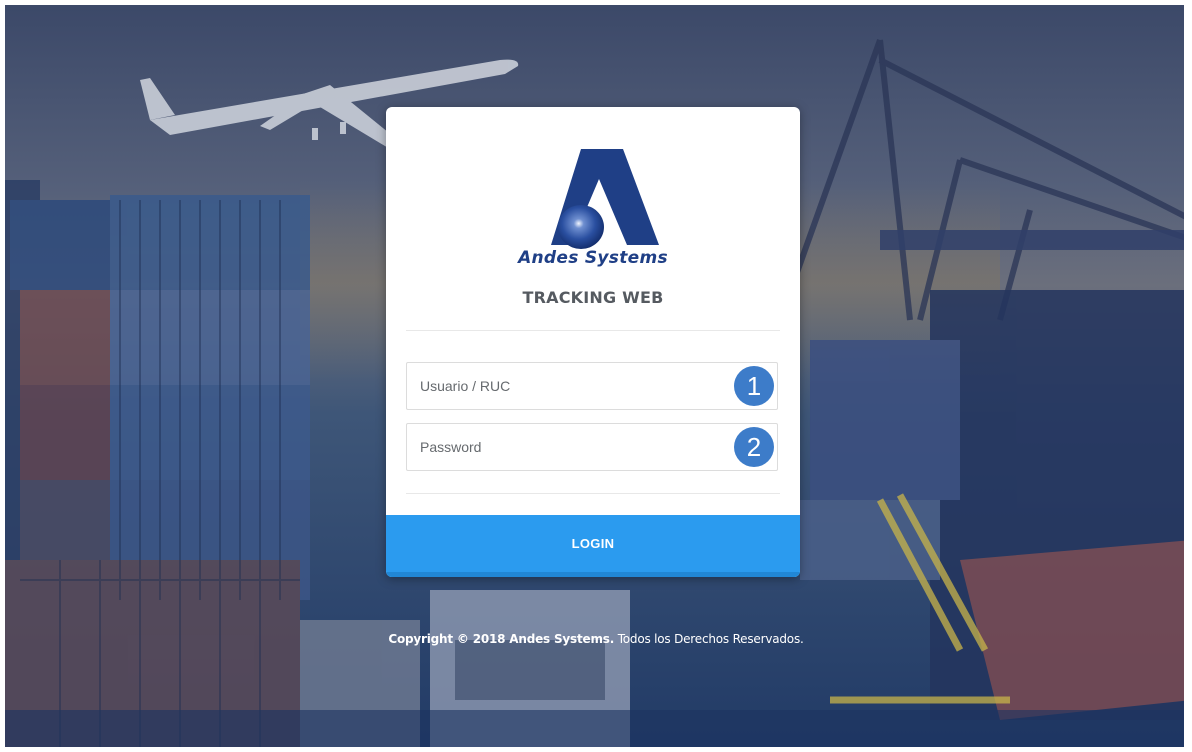  Describe the element at coordinates (593, 297) in the screenshot. I see `page-title: TRACKING WEB` at that location.